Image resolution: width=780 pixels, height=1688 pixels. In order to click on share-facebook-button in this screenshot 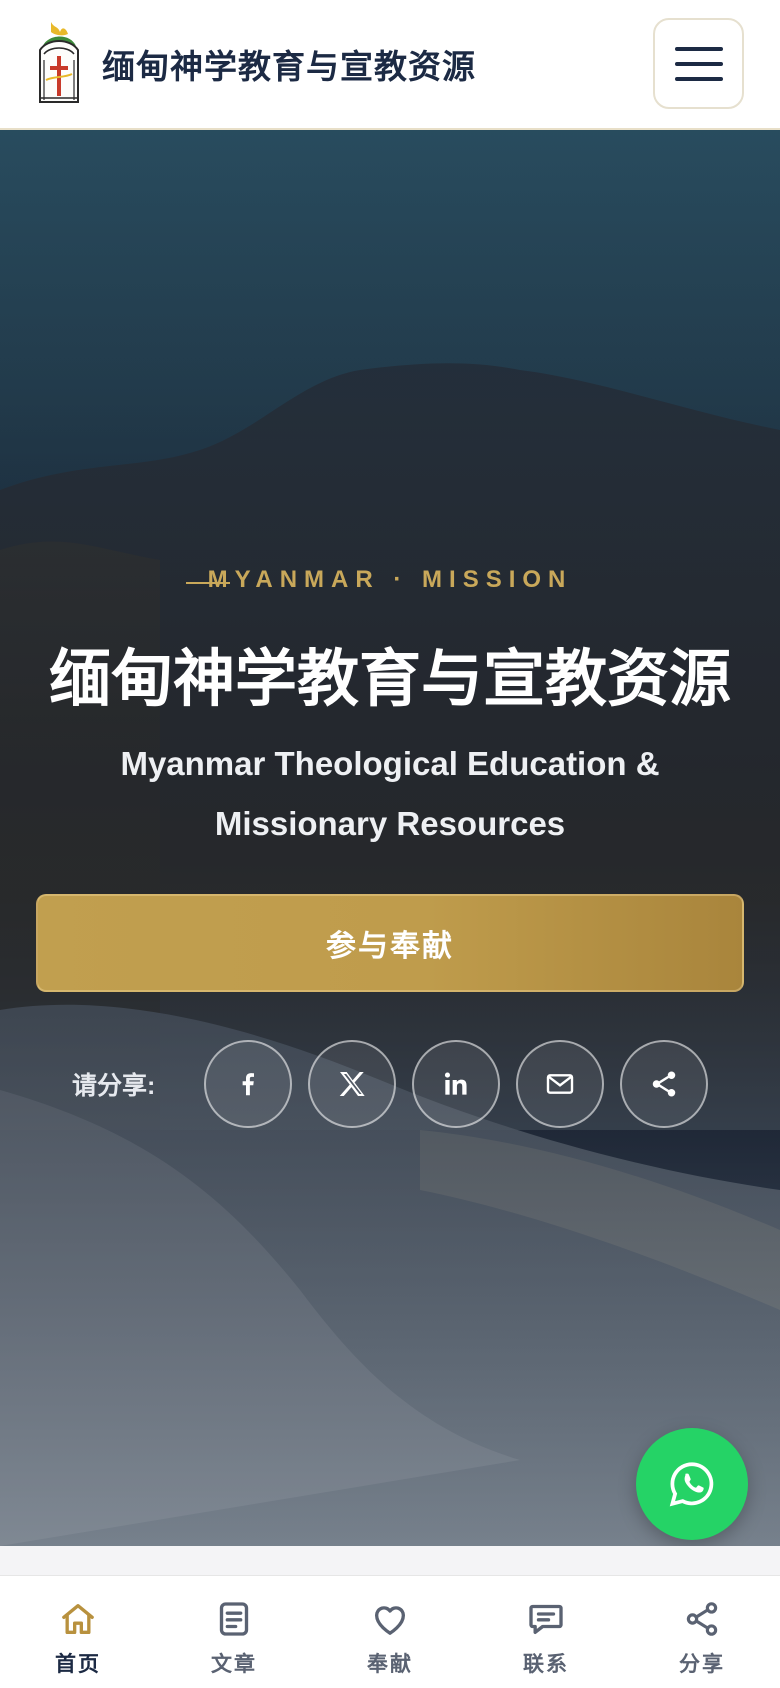, I will do `click(248, 1084)`.